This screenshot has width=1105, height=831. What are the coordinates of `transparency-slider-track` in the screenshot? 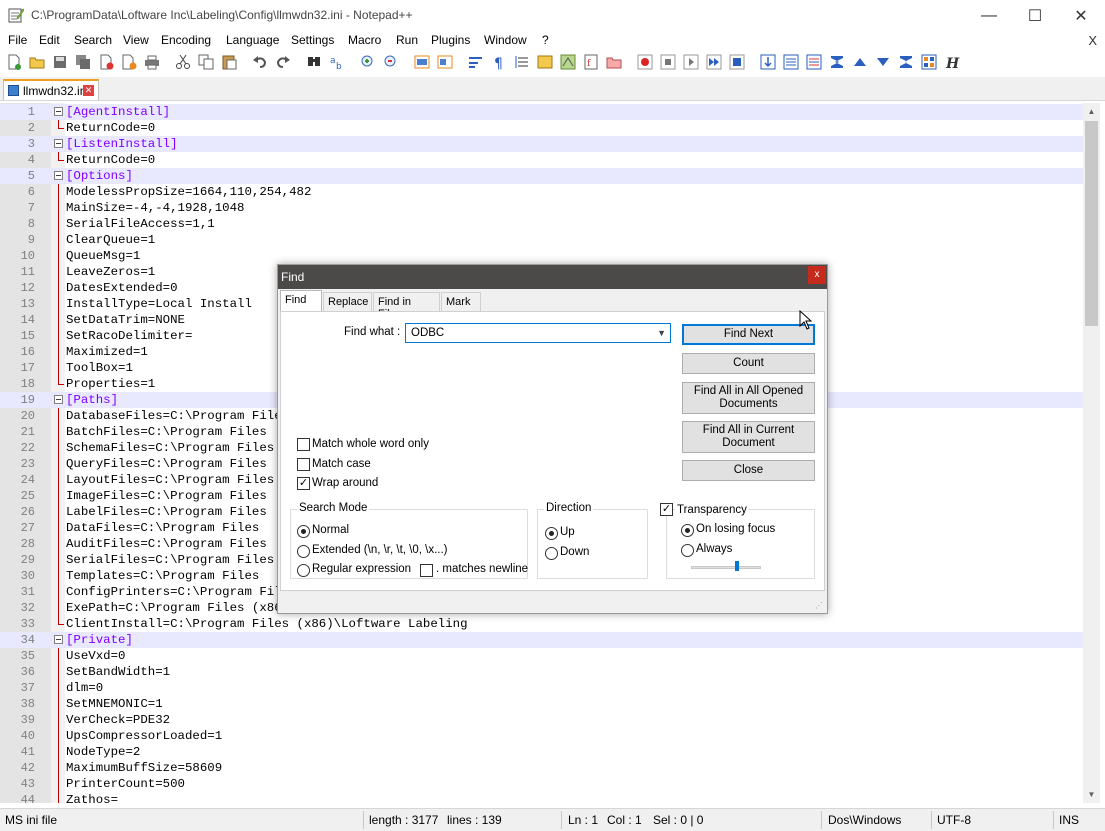 It's located at (726, 567).